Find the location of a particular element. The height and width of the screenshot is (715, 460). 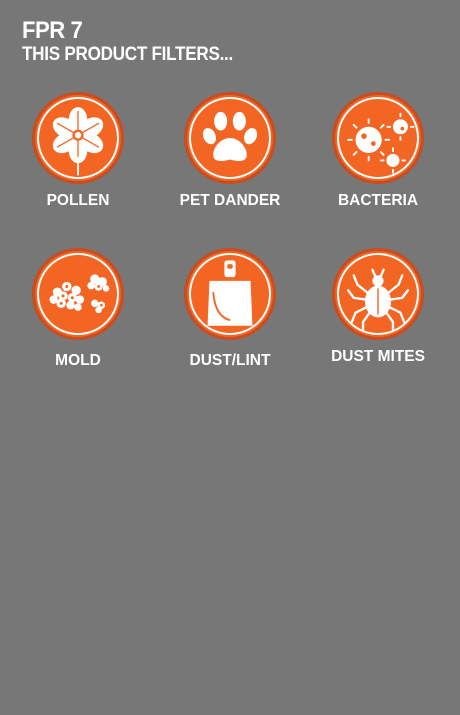

filter-tile-bacteria: BACTERIA is located at coordinates (378, 151).